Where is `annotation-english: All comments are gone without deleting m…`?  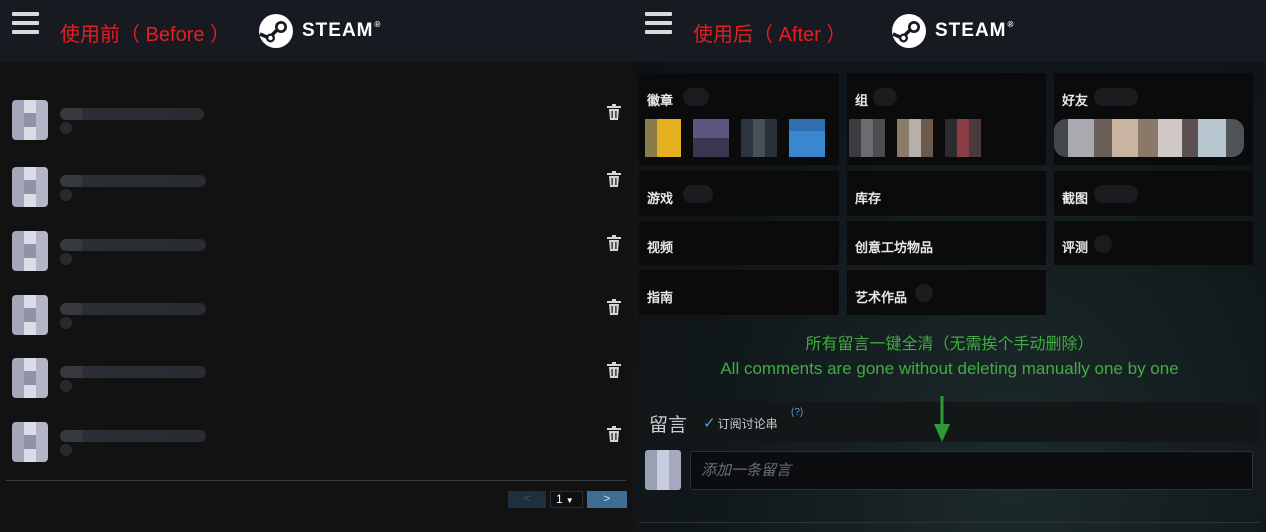 annotation-english: All comments are gone without deleting m… is located at coordinates (949, 368).